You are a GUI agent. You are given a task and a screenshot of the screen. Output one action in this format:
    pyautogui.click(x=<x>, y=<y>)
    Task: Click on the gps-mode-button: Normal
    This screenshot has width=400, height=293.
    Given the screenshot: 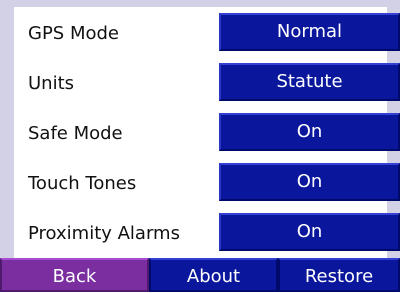 What is the action you would take?
    pyautogui.click(x=309, y=32)
    